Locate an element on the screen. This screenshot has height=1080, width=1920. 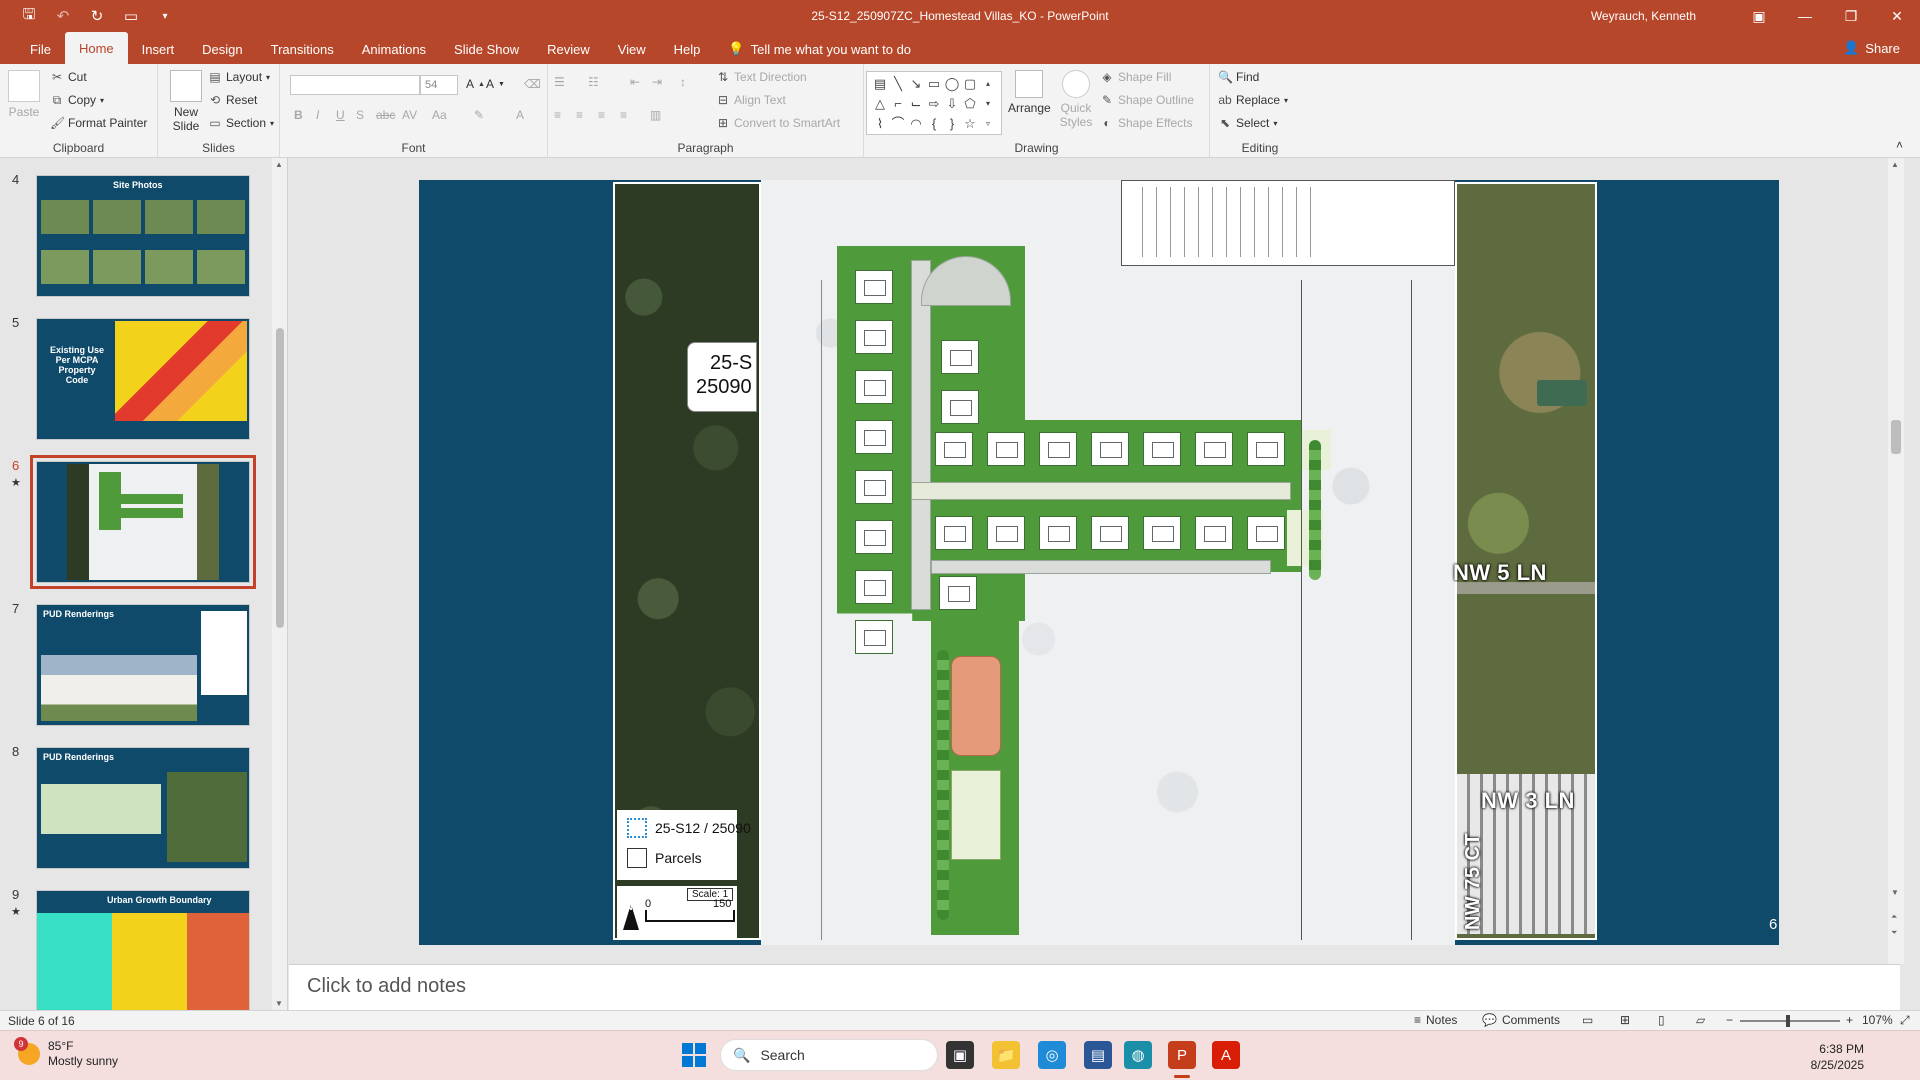
notes-pane: Click to add notes is located at coordinates (1094, 987).